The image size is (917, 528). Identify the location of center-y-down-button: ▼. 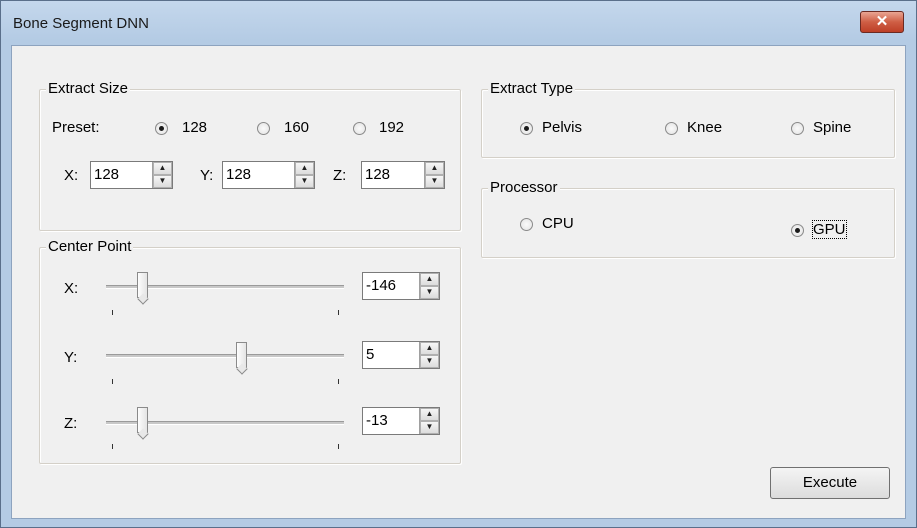
(429, 361).